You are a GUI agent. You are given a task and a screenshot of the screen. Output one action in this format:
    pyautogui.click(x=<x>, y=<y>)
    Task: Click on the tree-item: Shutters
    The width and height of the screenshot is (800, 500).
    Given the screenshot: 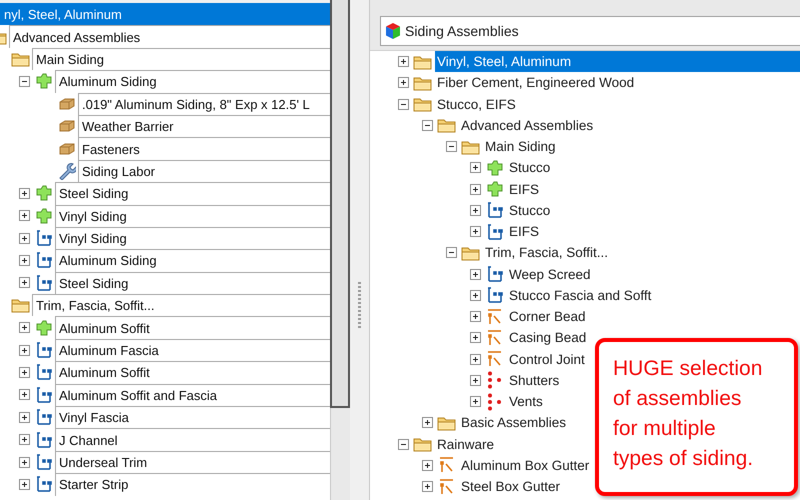 What is the action you would take?
    pyautogui.click(x=534, y=380)
    